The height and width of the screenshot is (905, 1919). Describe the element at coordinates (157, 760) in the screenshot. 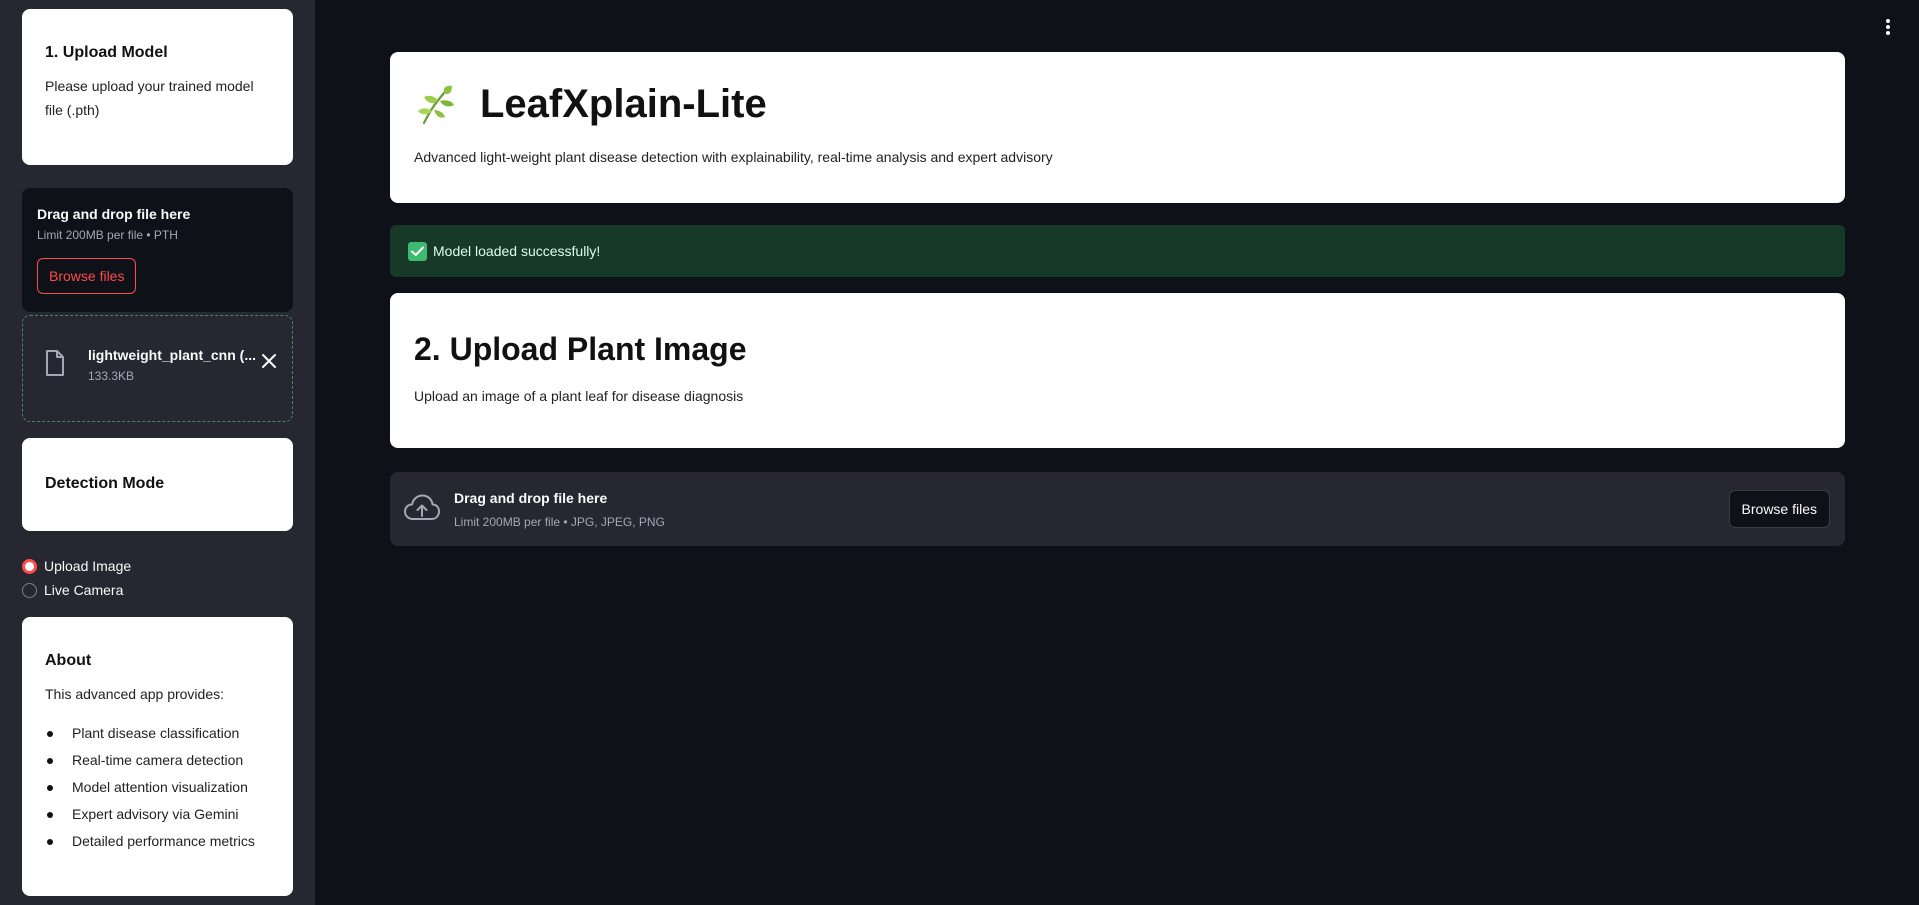

I see `about-item: Real-time camera detection` at that location.